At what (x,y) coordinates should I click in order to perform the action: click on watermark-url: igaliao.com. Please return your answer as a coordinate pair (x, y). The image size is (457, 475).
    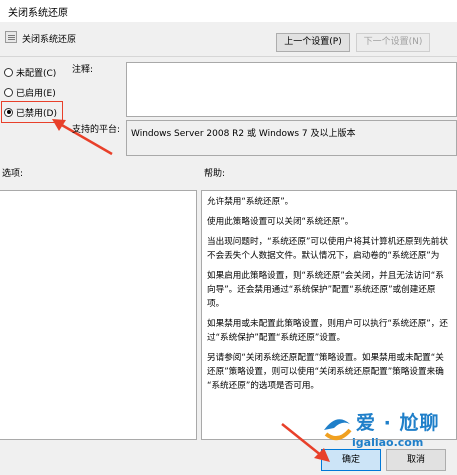
    Looking at the image, I should click on (388, 442).